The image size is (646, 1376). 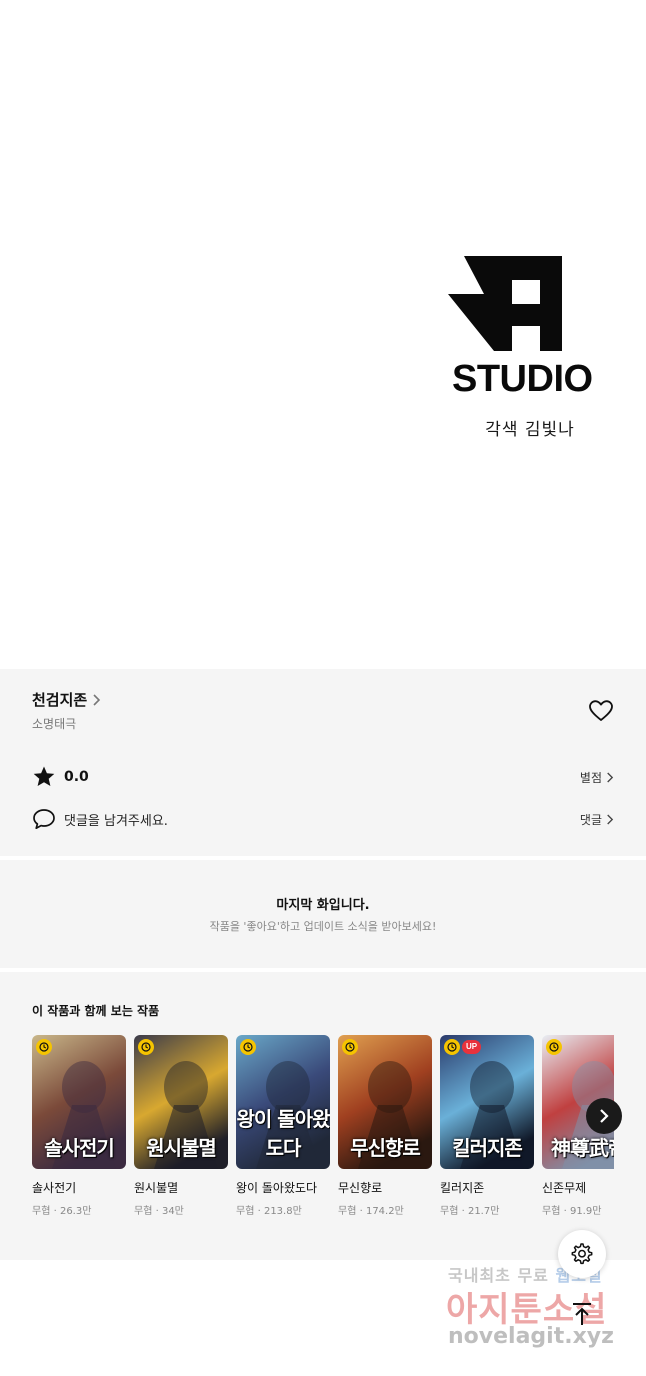 What do you see at coordinates (530, 430) in the screenshot?
I see `credit-adaptation: 각색 김빛나` at bounding box center [530, 430].